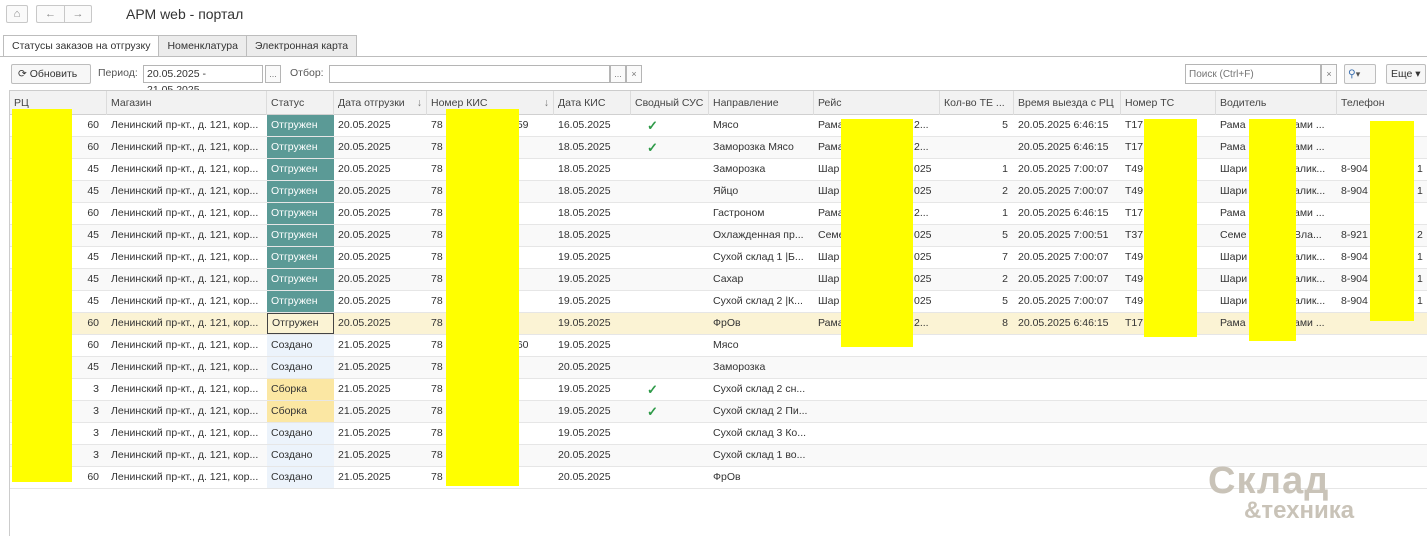 The width and height of the screenshot is (1427, 536). I want to click on col-driver: Водитель, so click(1276, 103).